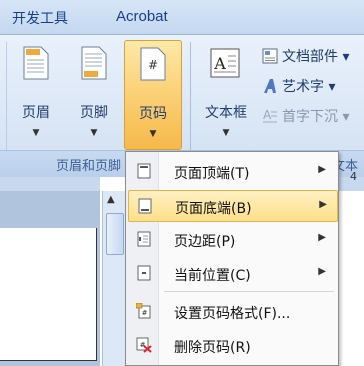  What do you see at coordinates (316, 117) in the screenshot?
I see `drop-cap-label: 首字下沉 ▾` at bounding box center [316, 117].